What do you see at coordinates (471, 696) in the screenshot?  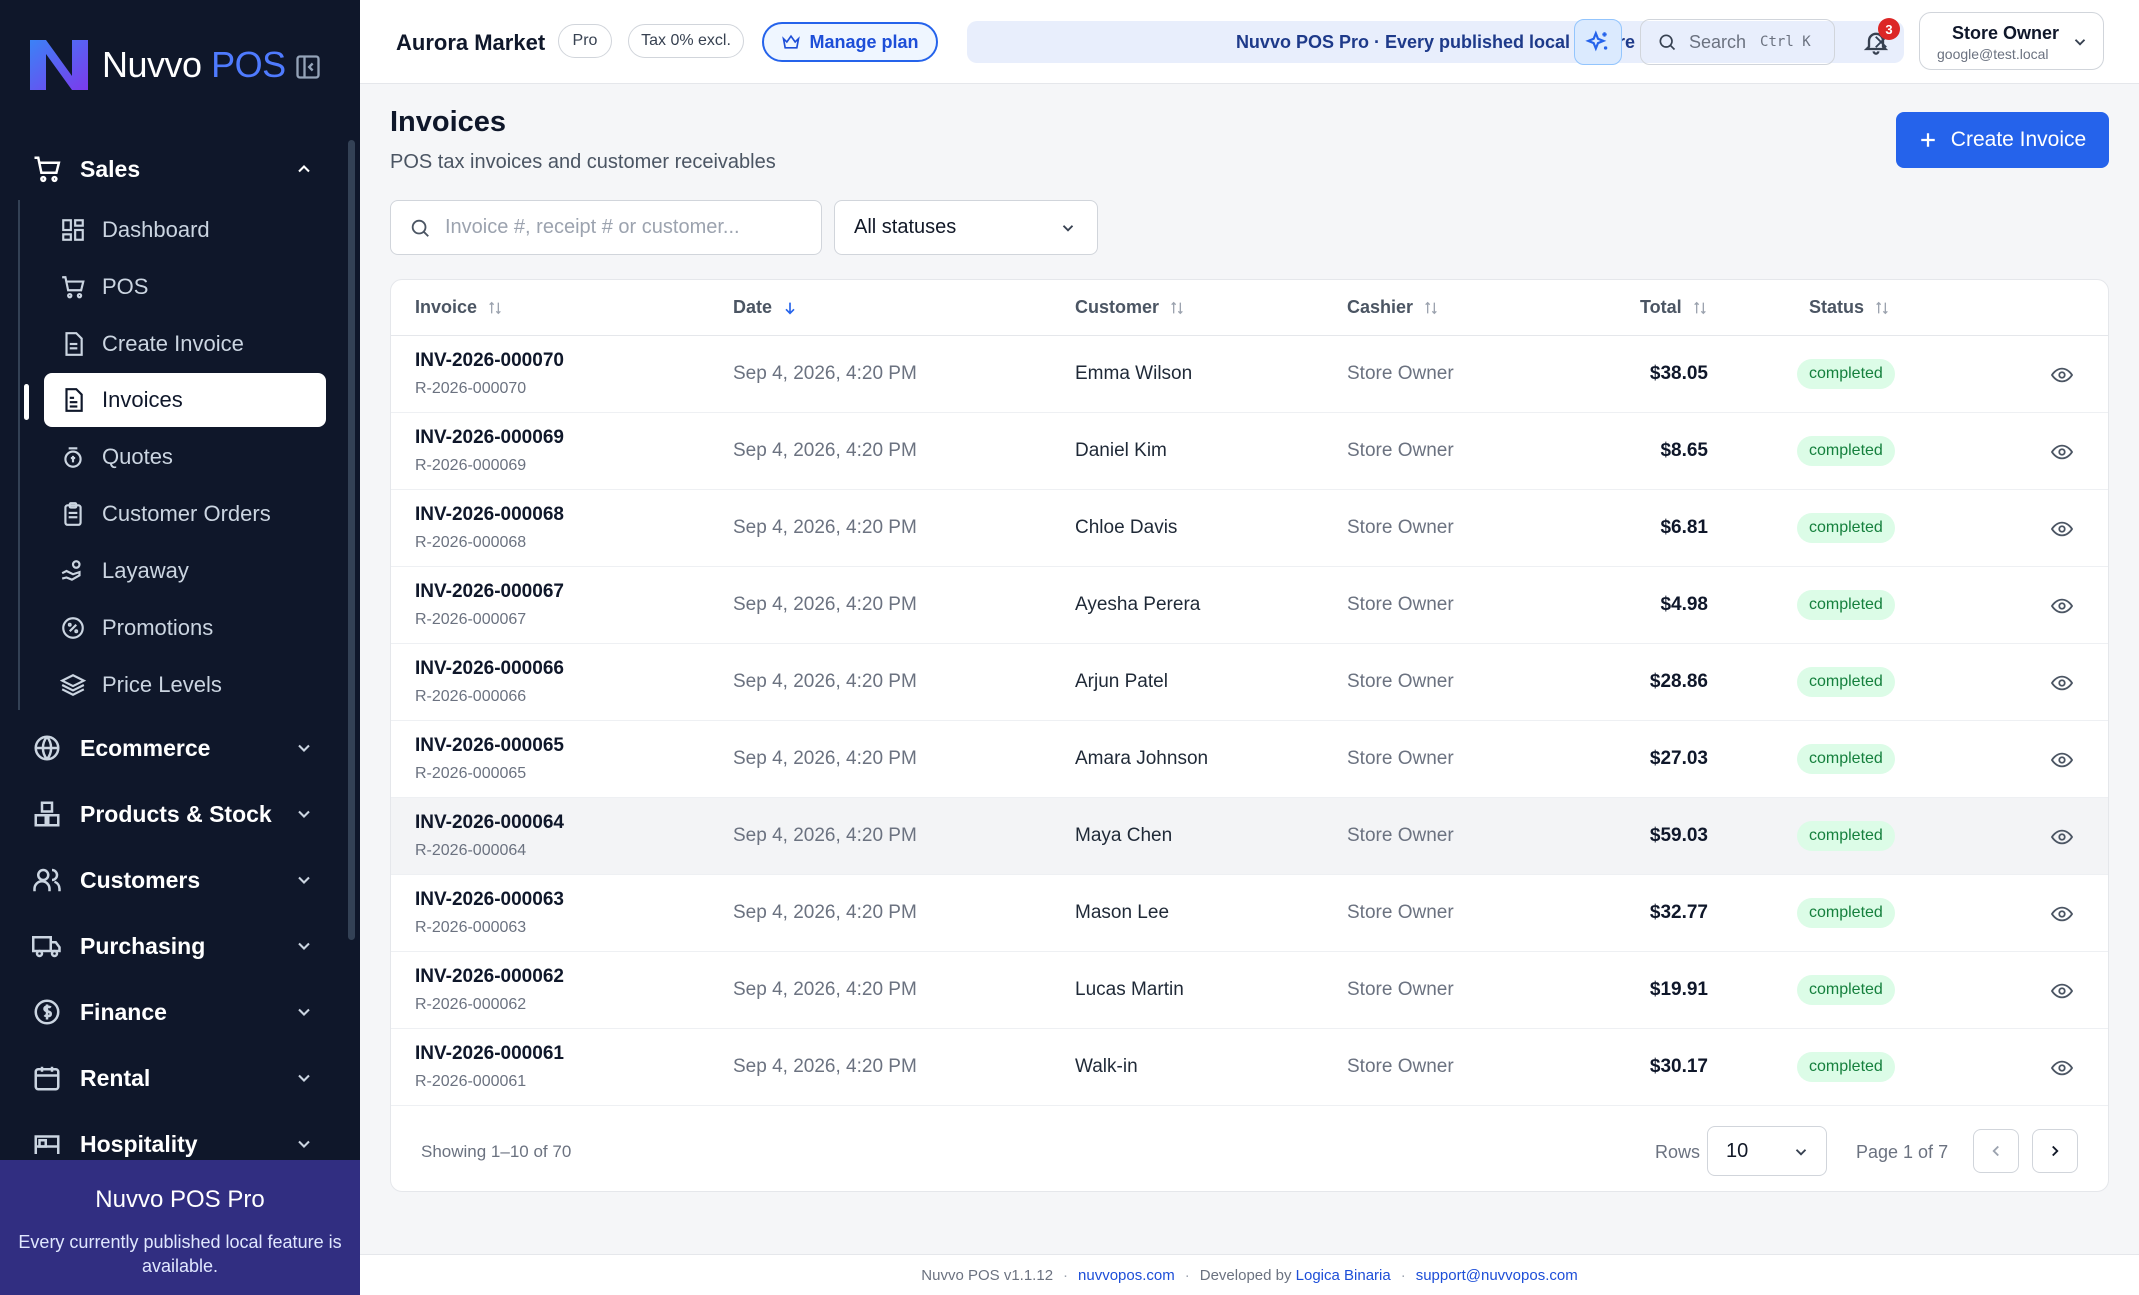 I see `receipt-number: R-2026-000066` at bounding box center [471, 696].